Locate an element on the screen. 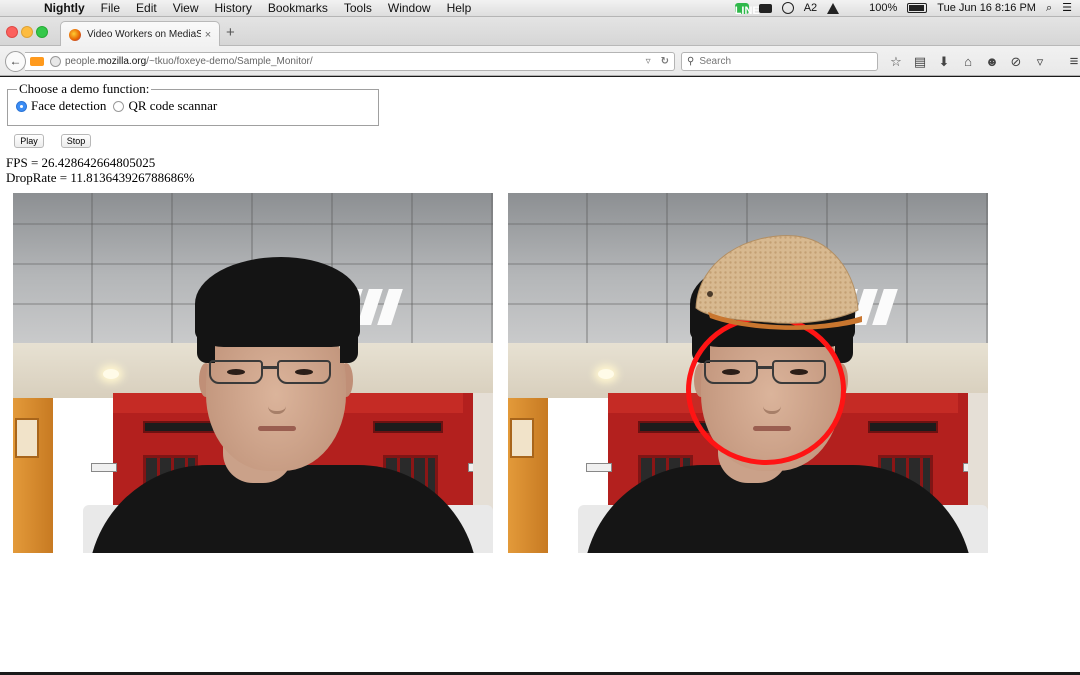 Image resolution: width=1080 pixels, height=675 pixels. back-button: ← is located at coordinates (15, 61).